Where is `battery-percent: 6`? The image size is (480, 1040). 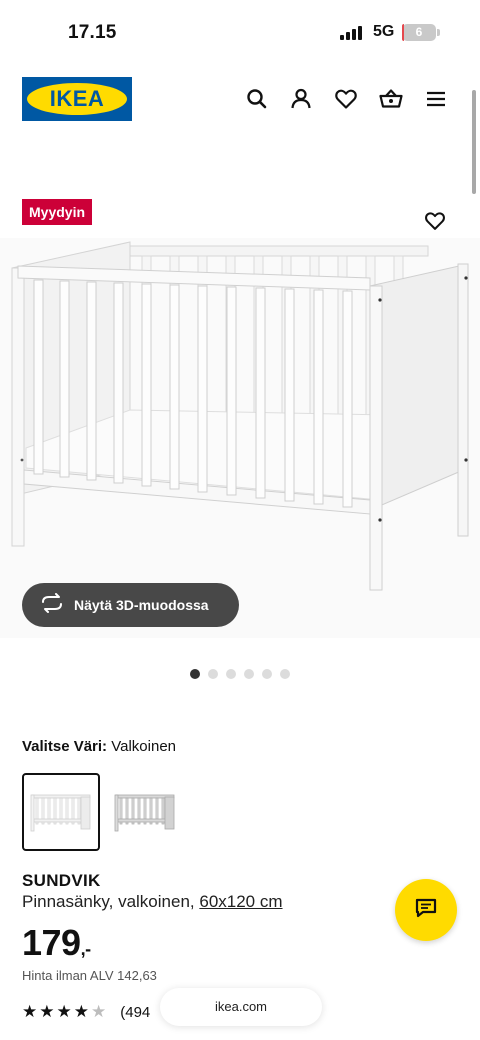
battery-percent: 6 is located at coordinates (419, 32).